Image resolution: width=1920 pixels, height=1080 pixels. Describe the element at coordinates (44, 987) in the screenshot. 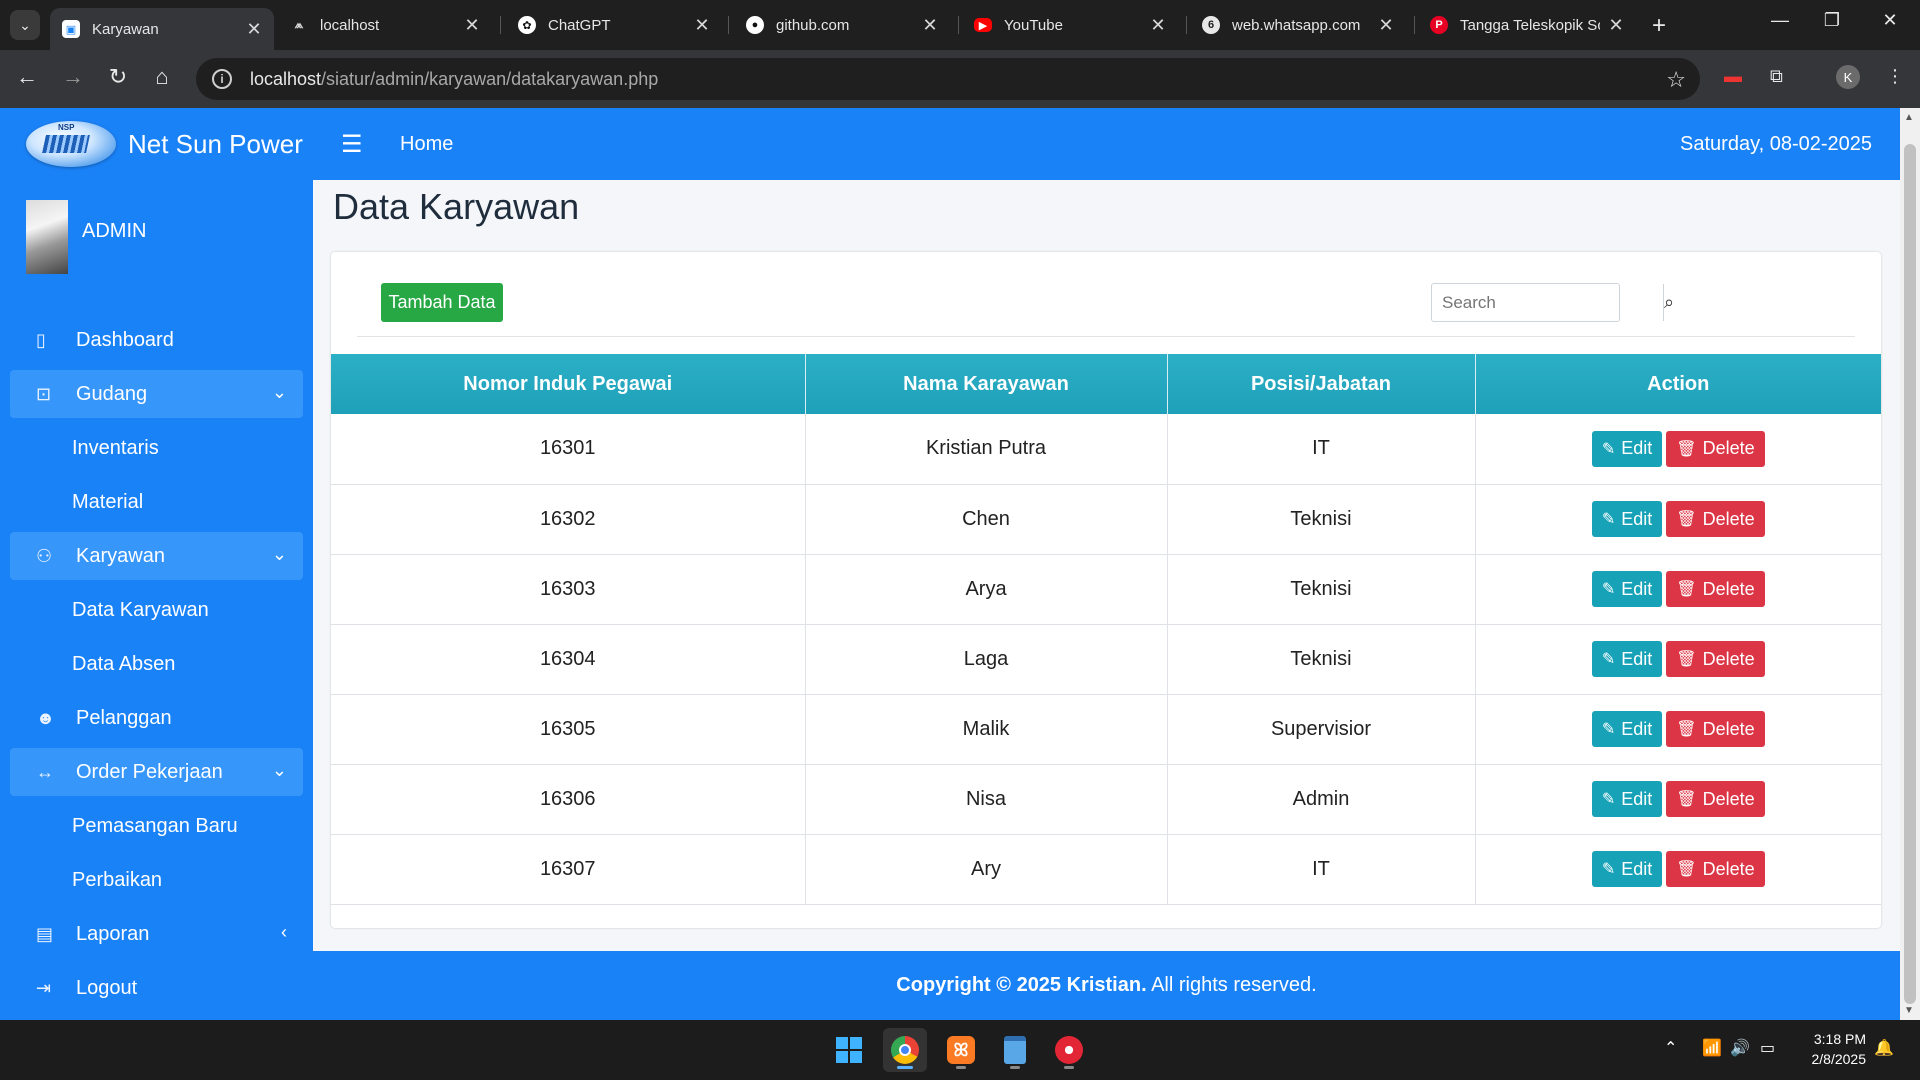

I see `logout-icon: ⇥` at that location.